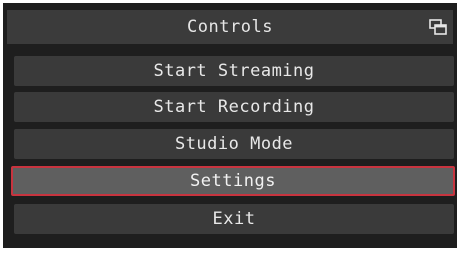 This screenshot has height=255, width=462. What do you see at coordinates (234, 144) in the screenshot?
I see `studio-mode-button: Studio Mode` at bounding box center [234, 144].